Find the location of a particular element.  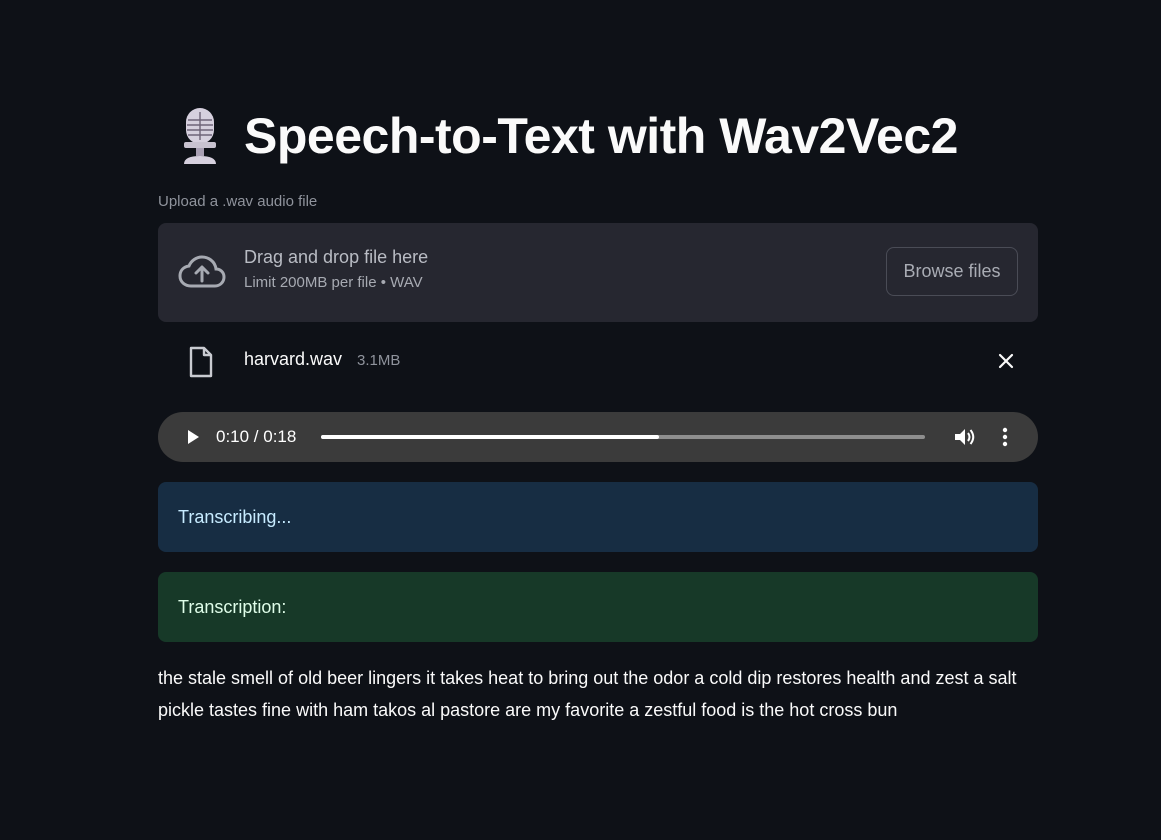

audio-progress-fill is located at coordinates (490, 437).